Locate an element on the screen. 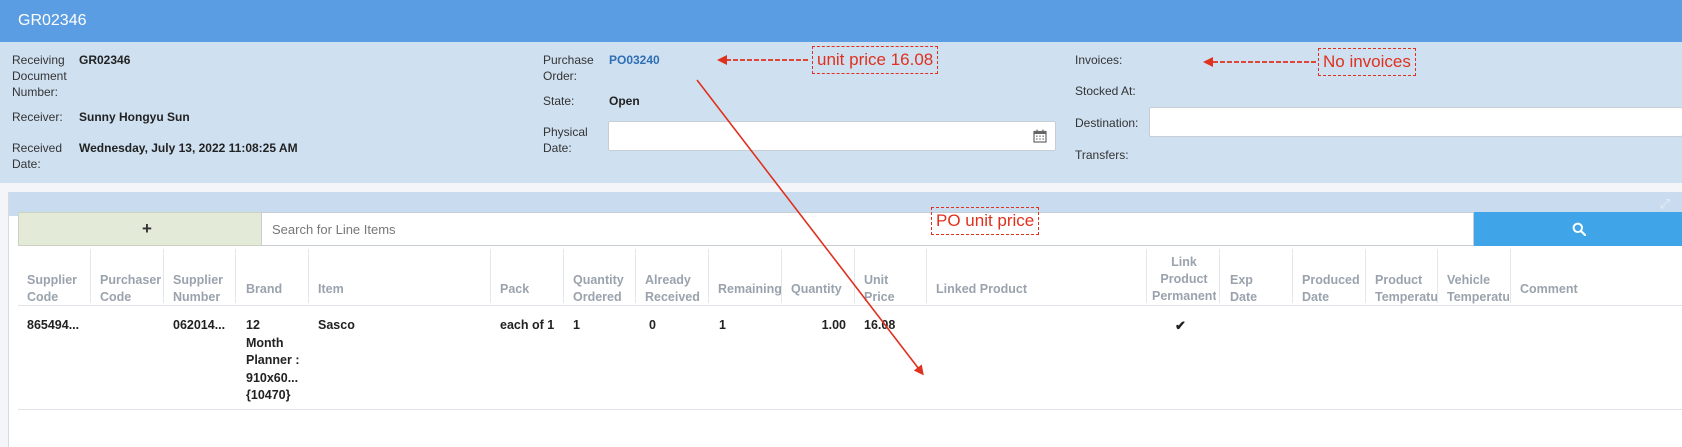 Image resolution: width=1682 pixels, height=447 pixels. physical-date-label: Physical Date: is located at coordinates (565, 140).